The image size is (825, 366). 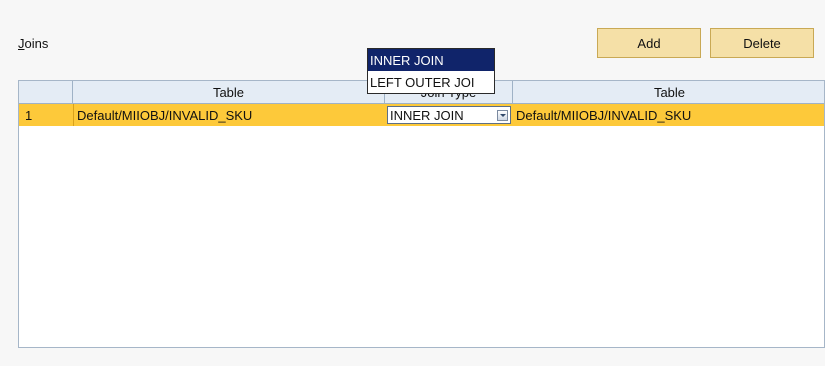 What do you see at coordinates (427, 115) in the screenshot?
I see `join-type-select-value: INNER JOIN` at bounding box center [427, 115].